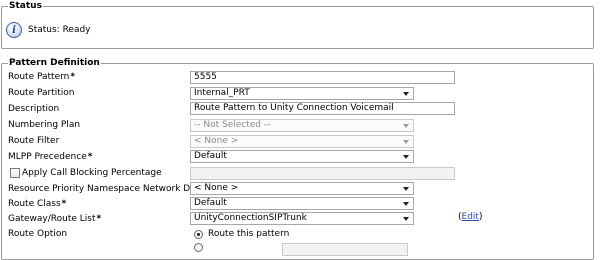  Describe the element at coordinates (210, 156) in the screenshot. I see `mlpp-precedence-value: Default` at that location.